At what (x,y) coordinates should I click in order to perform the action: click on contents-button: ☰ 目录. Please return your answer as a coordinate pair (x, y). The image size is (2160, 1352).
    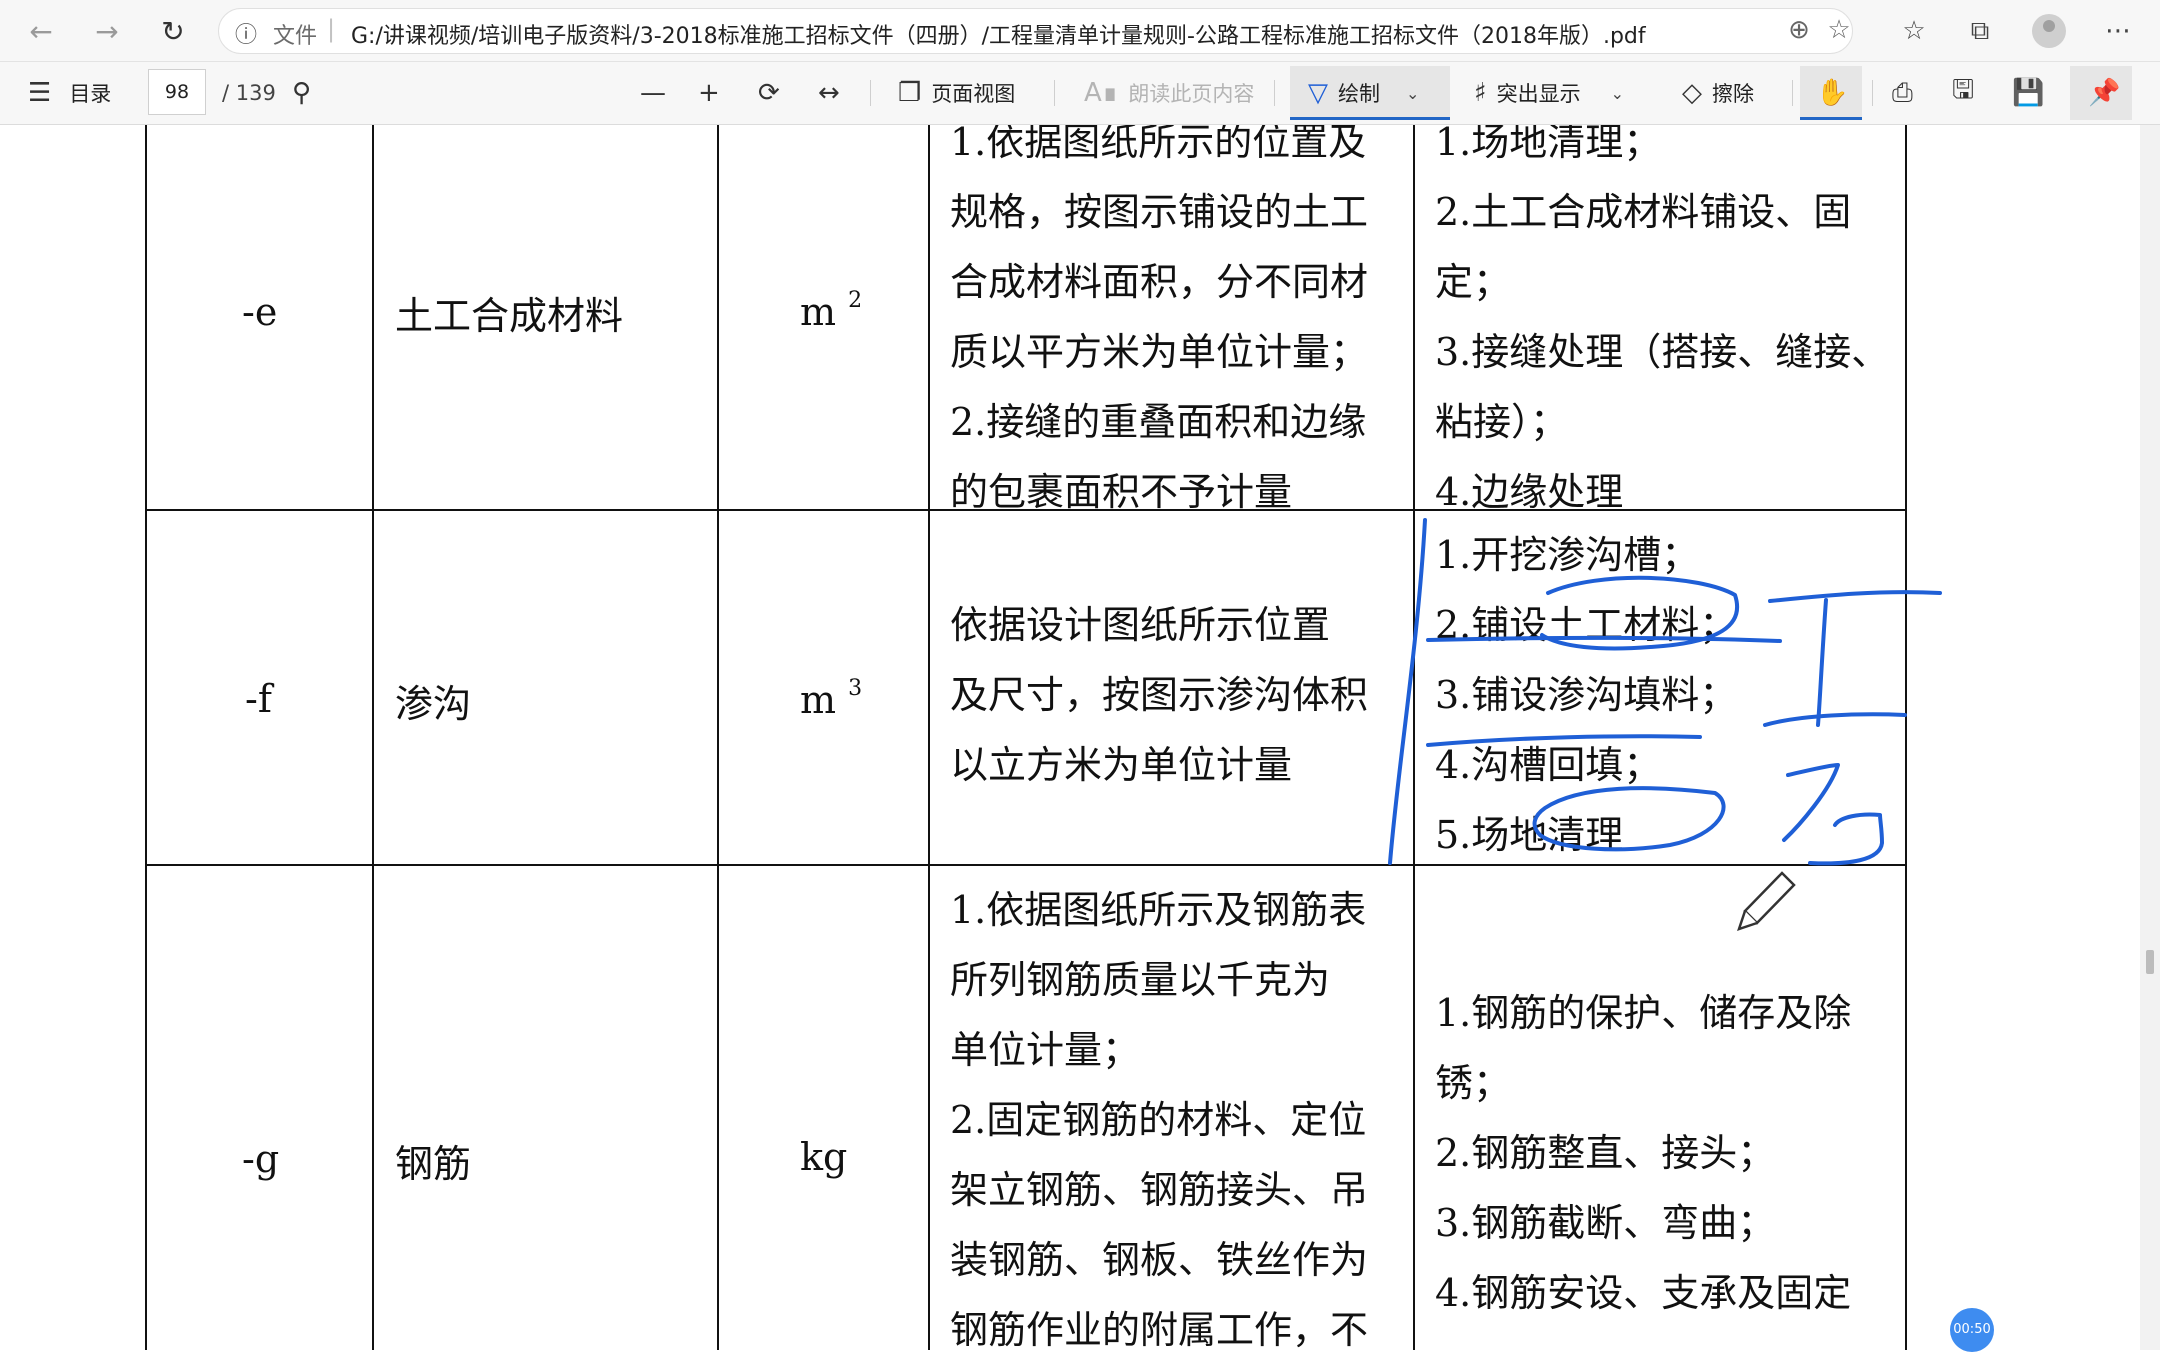
    Looking at the image, I should click on (69, 93).